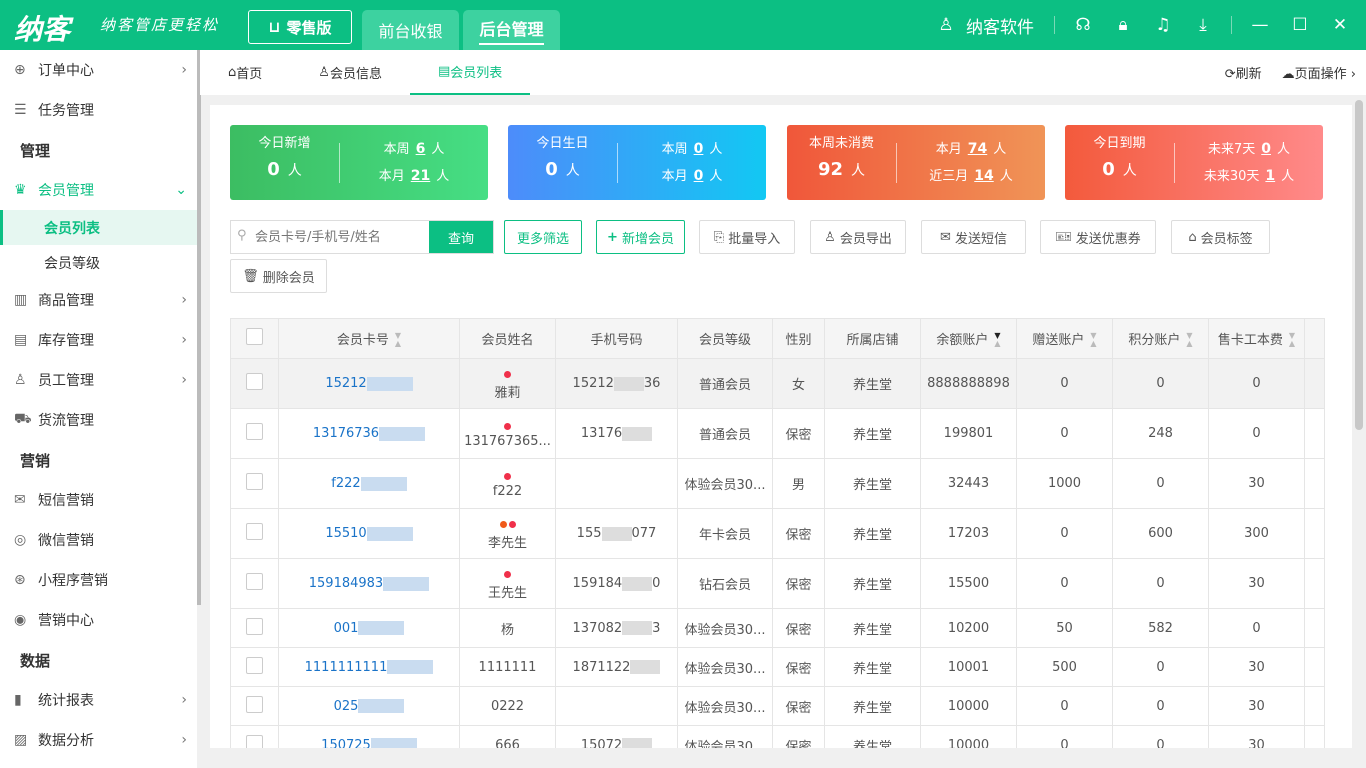 The height and width of the screenshot is (768, 1366). Describe the element at coordinates (973, 237) in the screenshot. I see `send-sms-button: ✉ 发送短信` at that location.